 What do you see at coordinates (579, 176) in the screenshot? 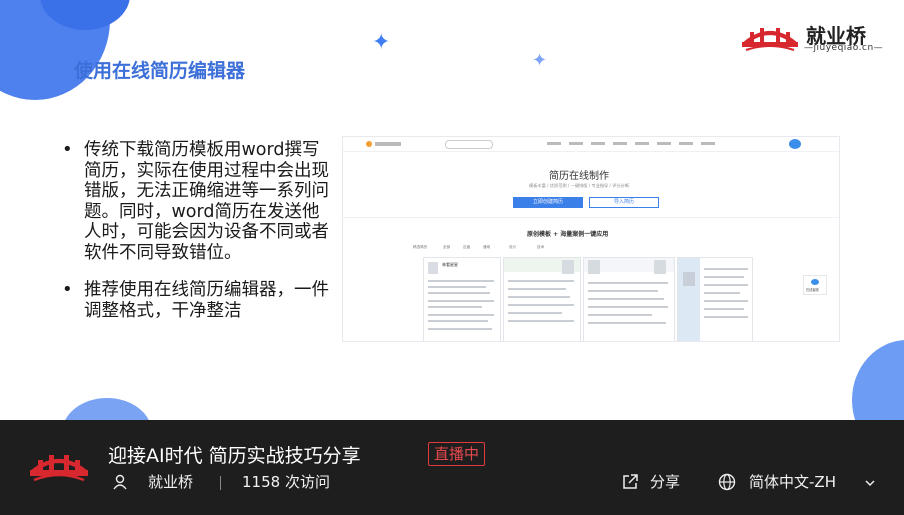
I see `site-heading: 简历在线制作` at bounding box center [579, 176].